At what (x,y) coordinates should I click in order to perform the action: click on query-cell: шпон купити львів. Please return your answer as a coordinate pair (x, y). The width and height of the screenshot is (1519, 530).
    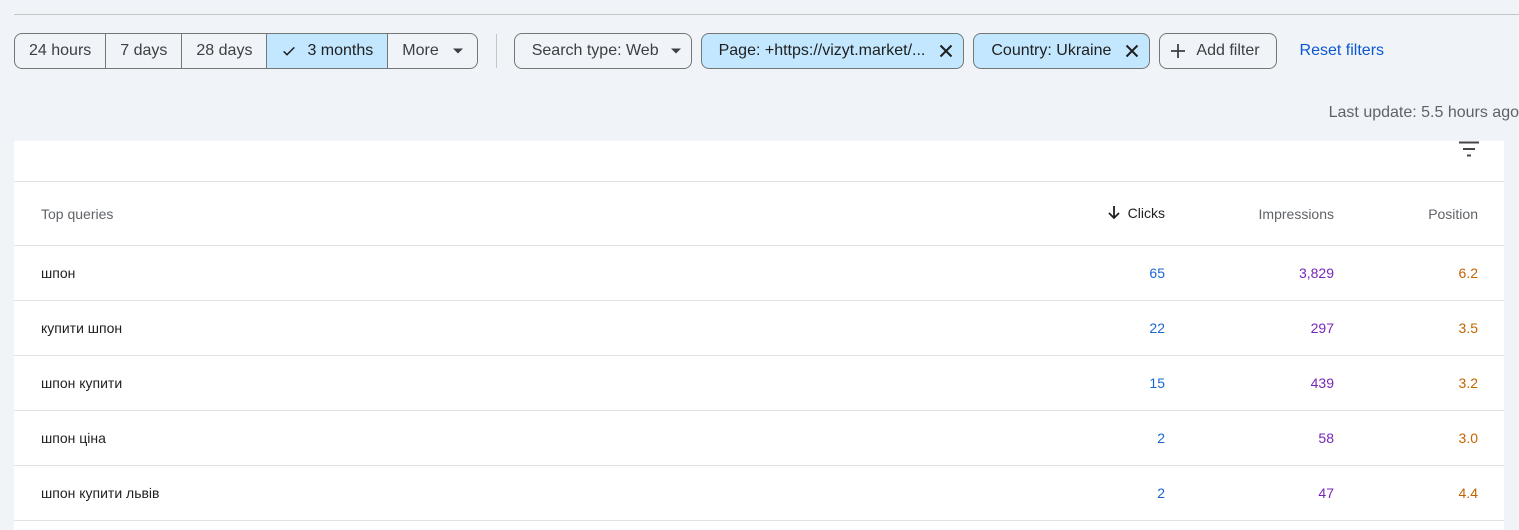
    Looking at the image, I should click on (509, 493).